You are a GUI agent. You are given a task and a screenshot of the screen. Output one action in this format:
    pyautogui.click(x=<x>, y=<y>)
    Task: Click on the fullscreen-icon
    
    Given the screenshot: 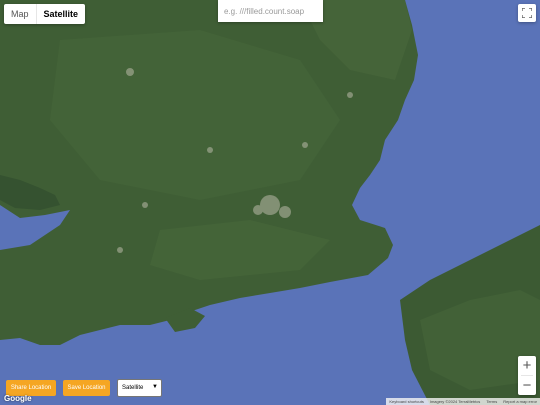 What is the action you would take?
    pyautogui.click(x=527, y=13)
    